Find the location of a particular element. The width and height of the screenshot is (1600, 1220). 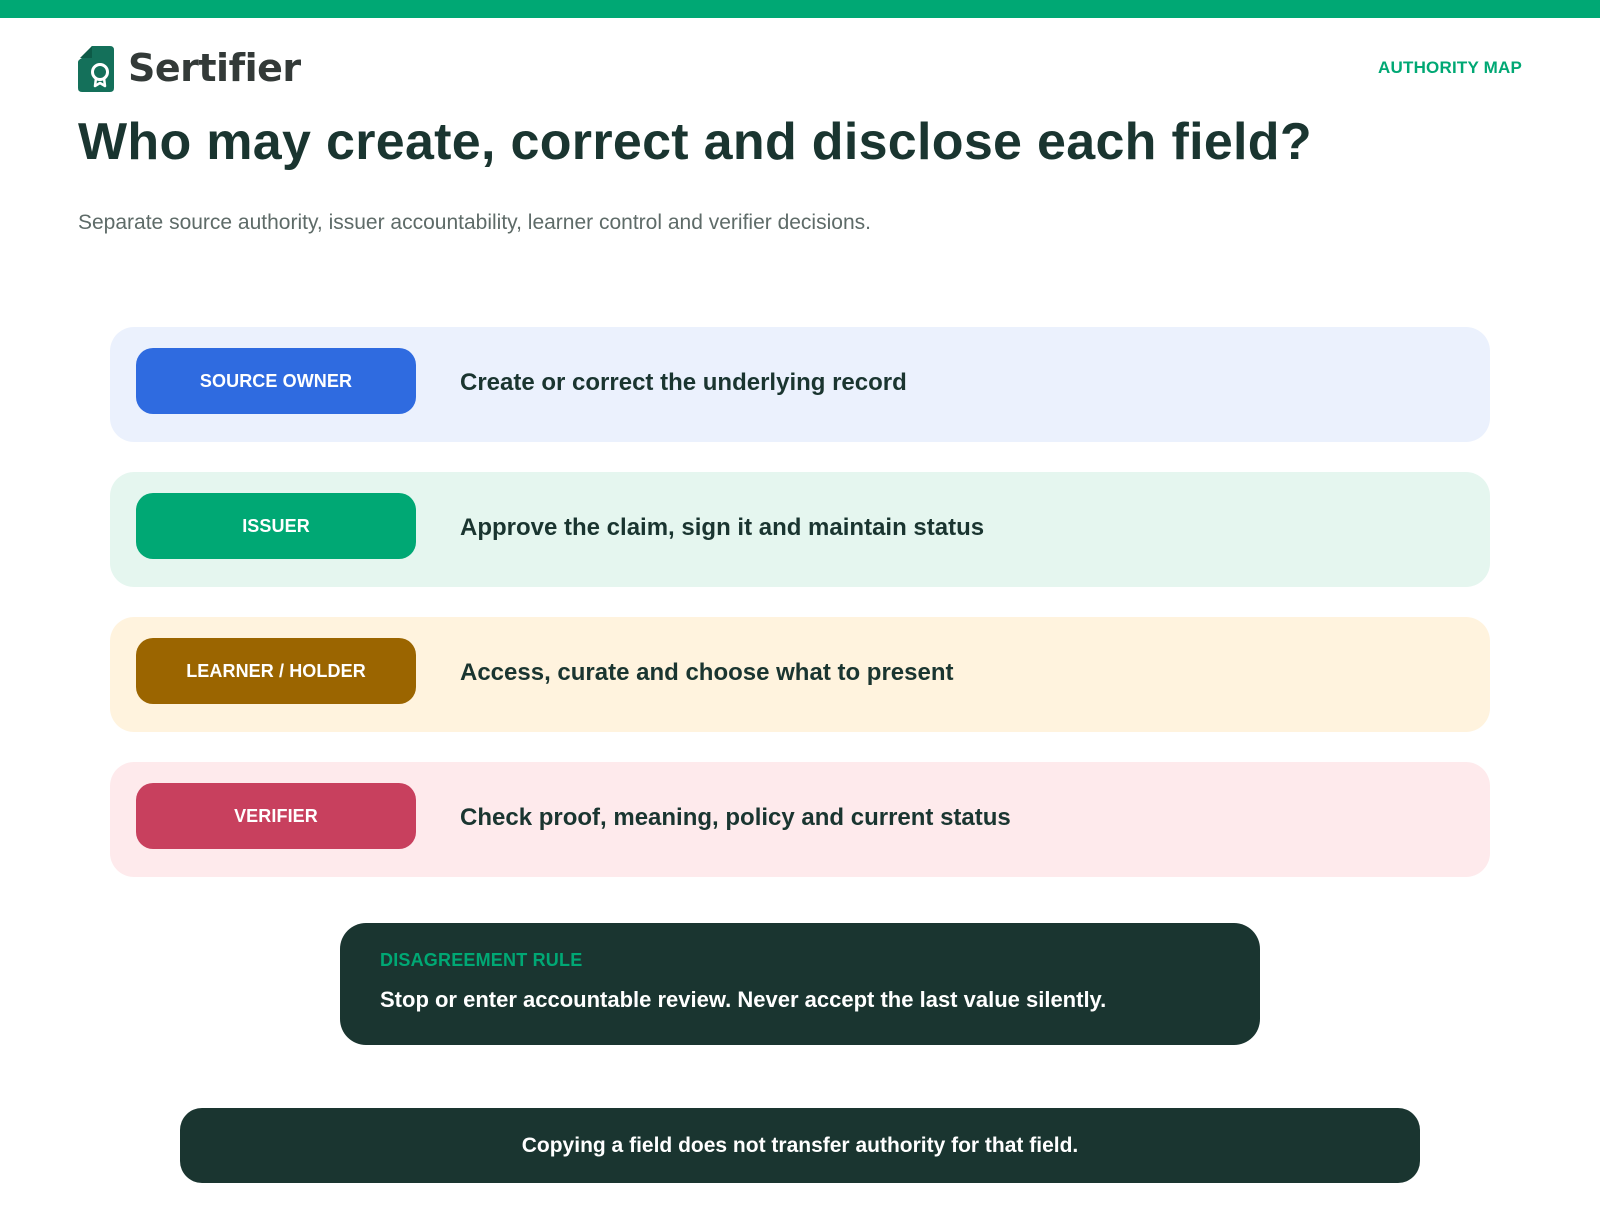

authority-map-link: AUTHORITY MAP is located at coordinates (1450, 68).